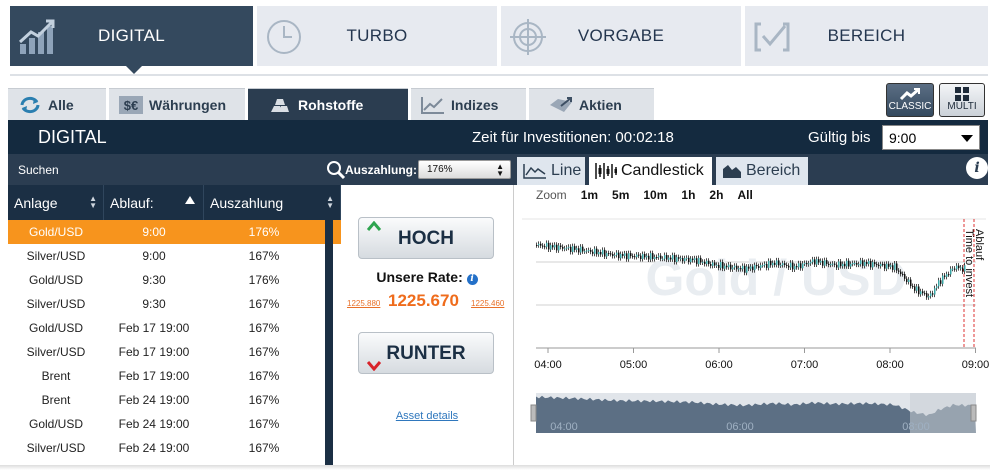 This screenshot has height=470, width=990. What do you see at coordinates (363, 303) in the screenshot?
I see `rate-low: 1225.880` at bounding box center [363, 303].